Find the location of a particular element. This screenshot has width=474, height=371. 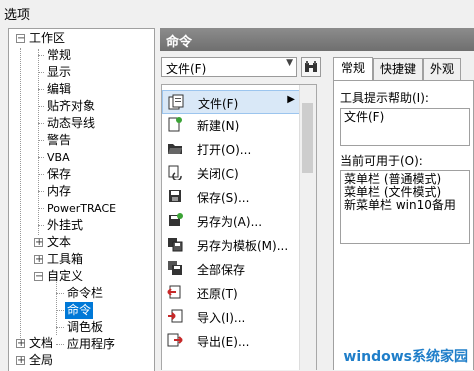

save-all-icon is located at coordinates (175, 268).